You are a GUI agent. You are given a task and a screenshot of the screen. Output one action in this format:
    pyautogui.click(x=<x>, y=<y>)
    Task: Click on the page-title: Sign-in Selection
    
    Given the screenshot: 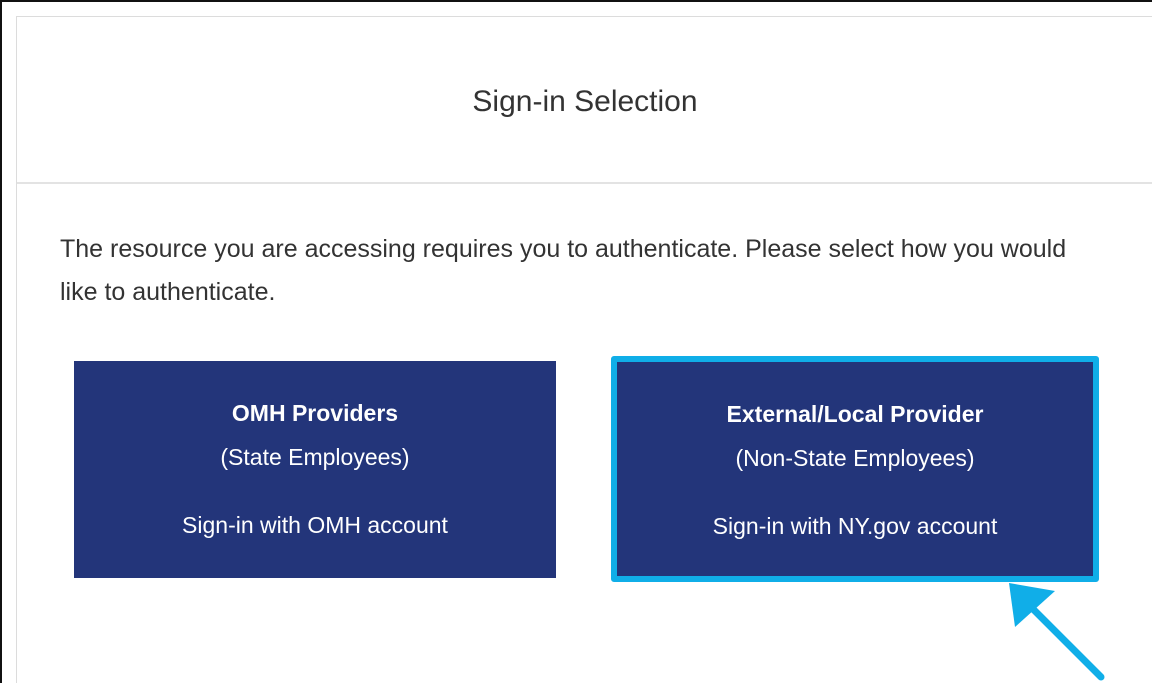 What is the action you would take?
    pyautogui.click(x=585, y=101)
    